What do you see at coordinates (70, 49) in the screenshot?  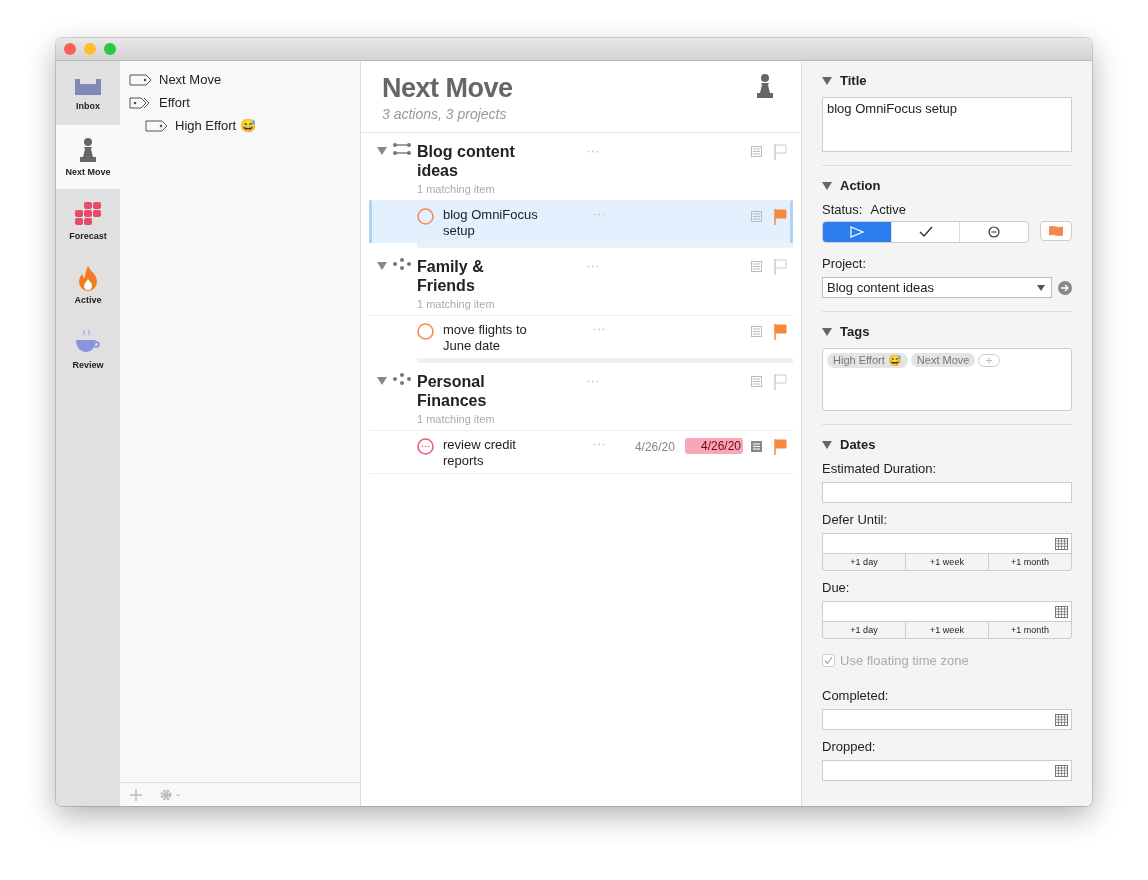 I see `close-button` at bounding box center [70, 49].